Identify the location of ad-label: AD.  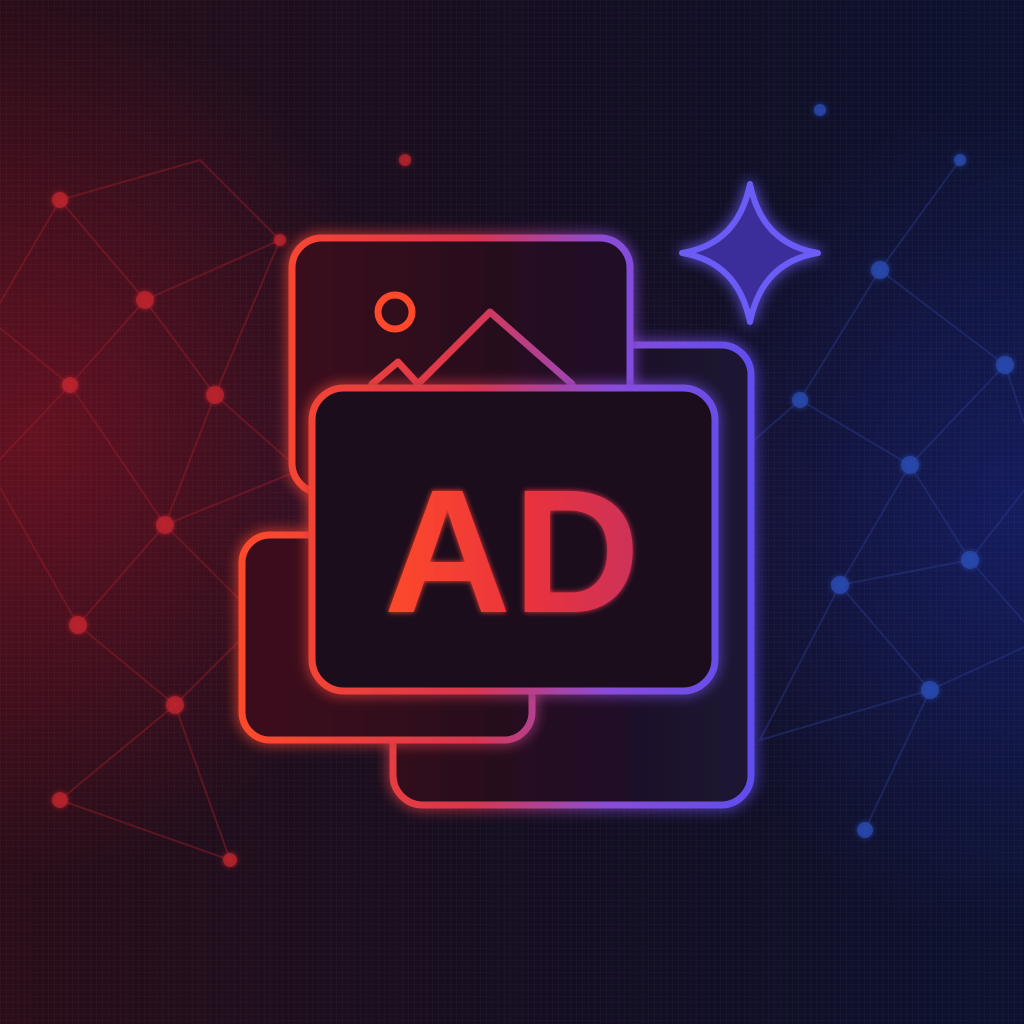
(513, 552).